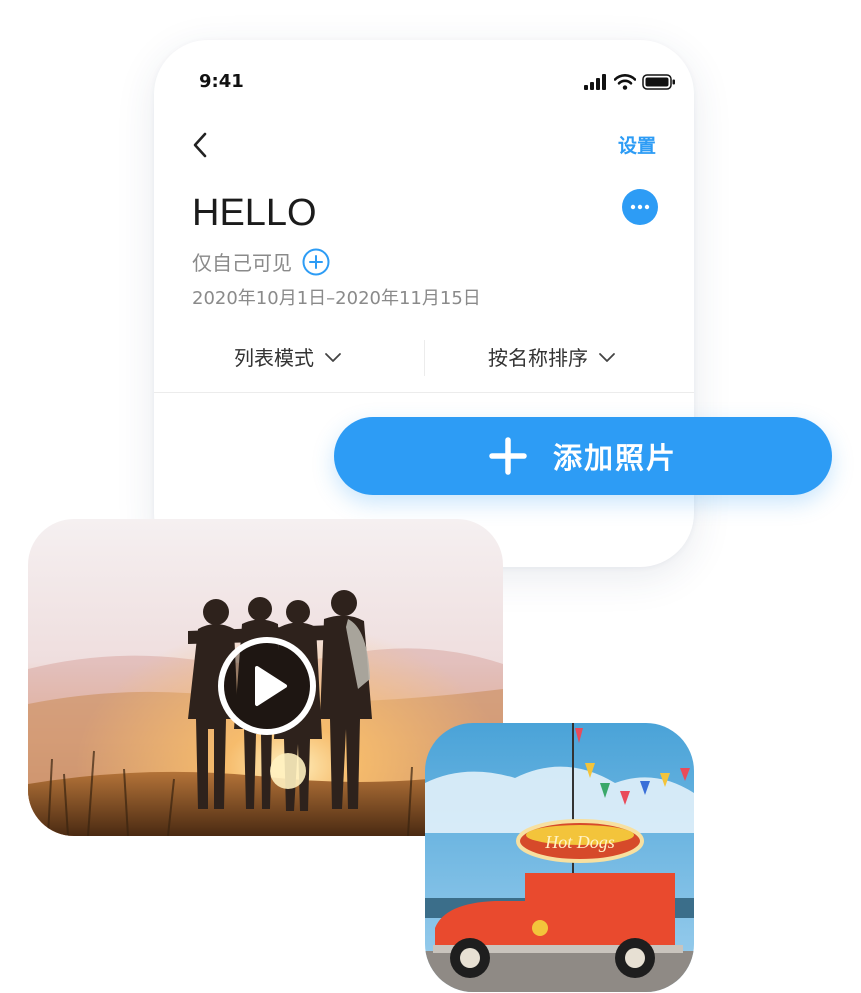 The width and height of the screenshot is (861, 993). I want to click on status-icons, so click(630, 82).